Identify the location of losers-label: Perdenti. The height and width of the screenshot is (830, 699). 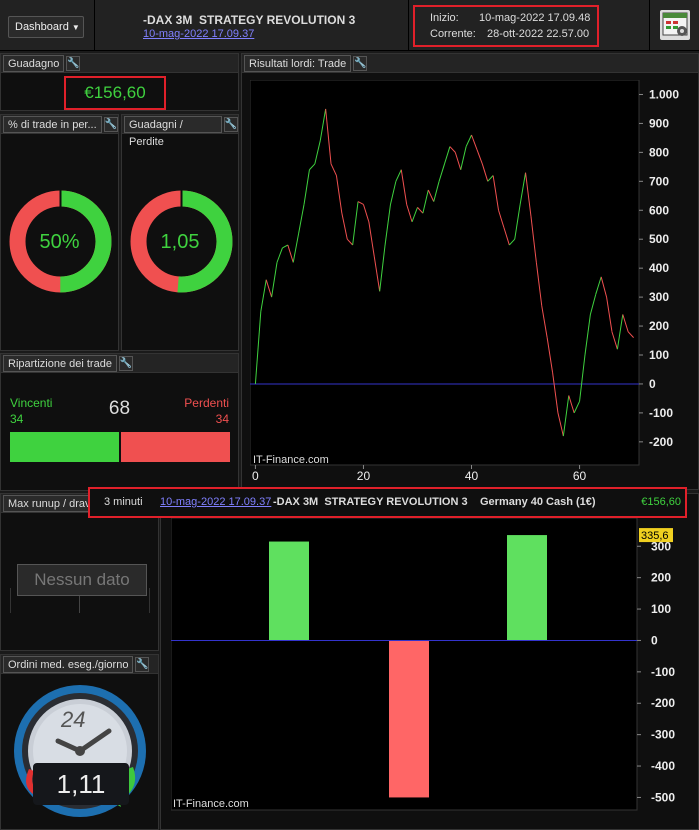
(206, 403).